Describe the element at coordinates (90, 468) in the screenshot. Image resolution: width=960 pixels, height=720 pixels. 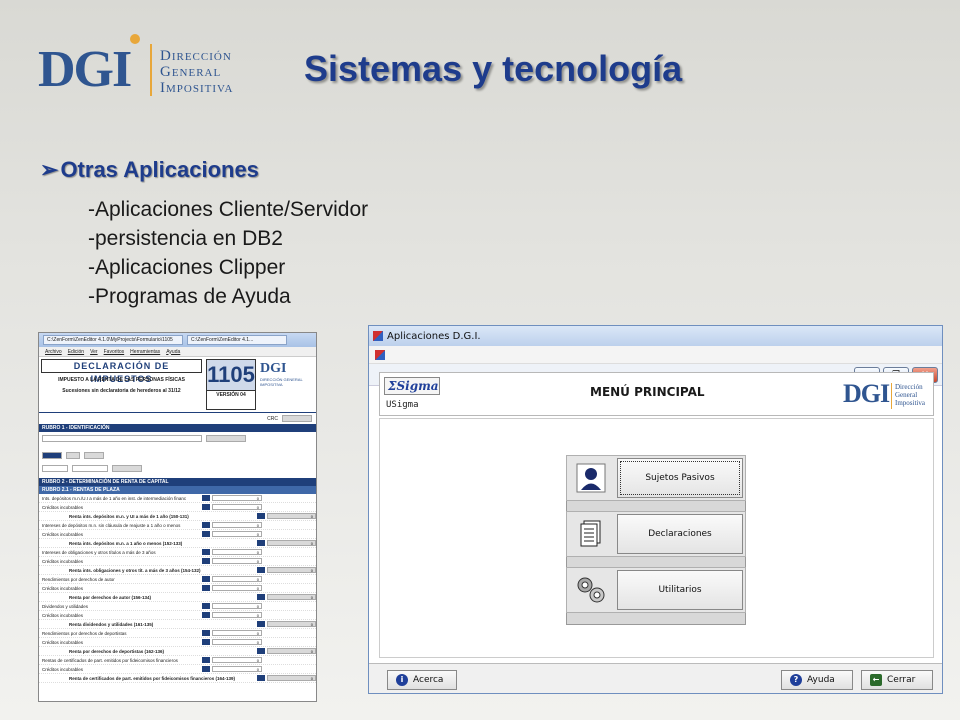
I see `password-field` at that location.